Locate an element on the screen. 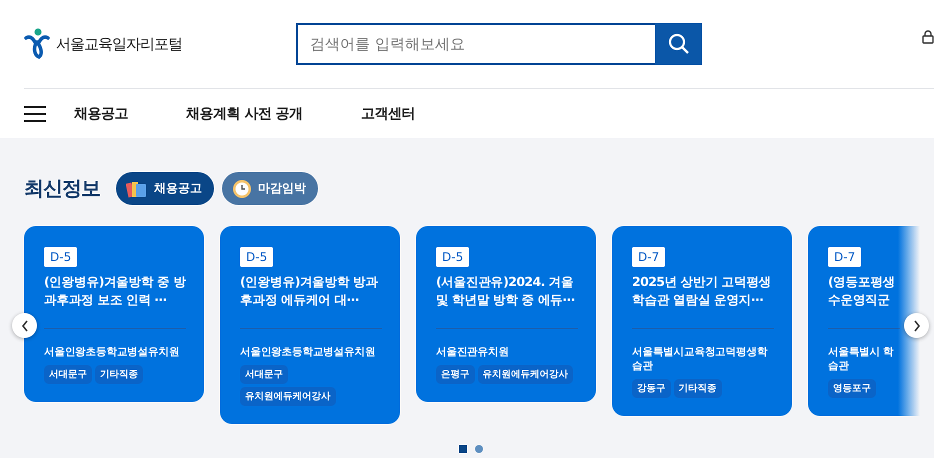 The width and height of the screenshot is (934, 458). tab: 채용공고 is located at coordinates (165, 188).